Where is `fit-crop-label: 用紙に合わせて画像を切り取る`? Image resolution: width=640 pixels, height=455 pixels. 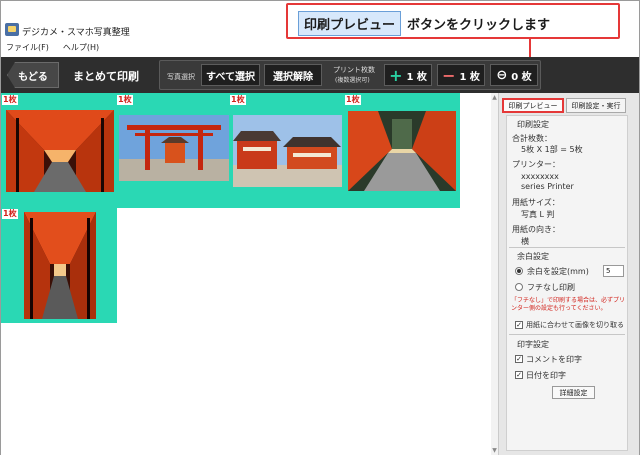 fit-crop-label: 用紙に合わせて画像を切り取る is located at coordinates (575, 325).